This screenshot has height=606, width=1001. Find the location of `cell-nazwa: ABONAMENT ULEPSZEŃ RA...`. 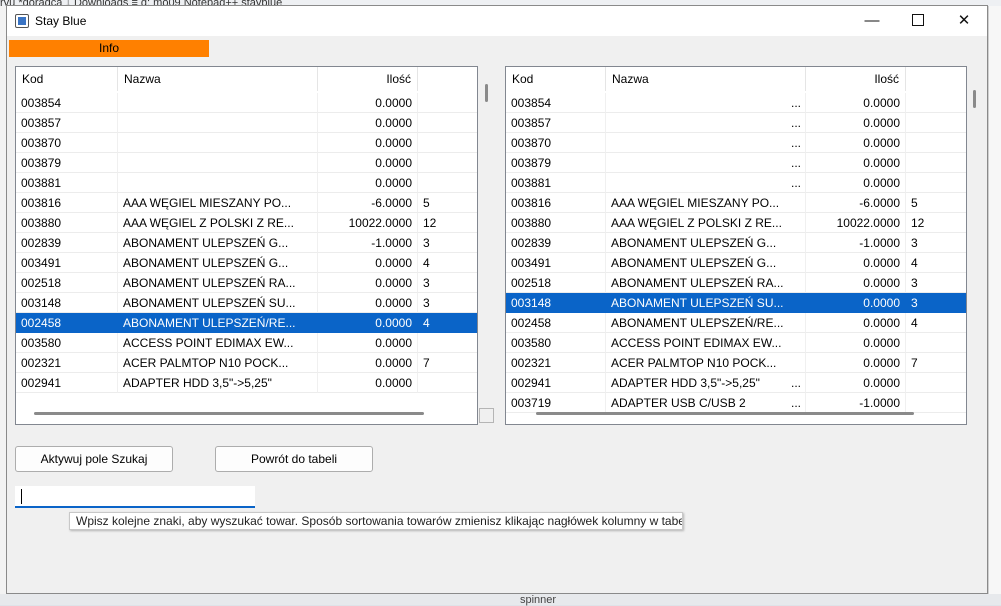

cell-nazwa: ABONAMENT ULEPSZEŃ RA... is located at coordinates (706, 283).